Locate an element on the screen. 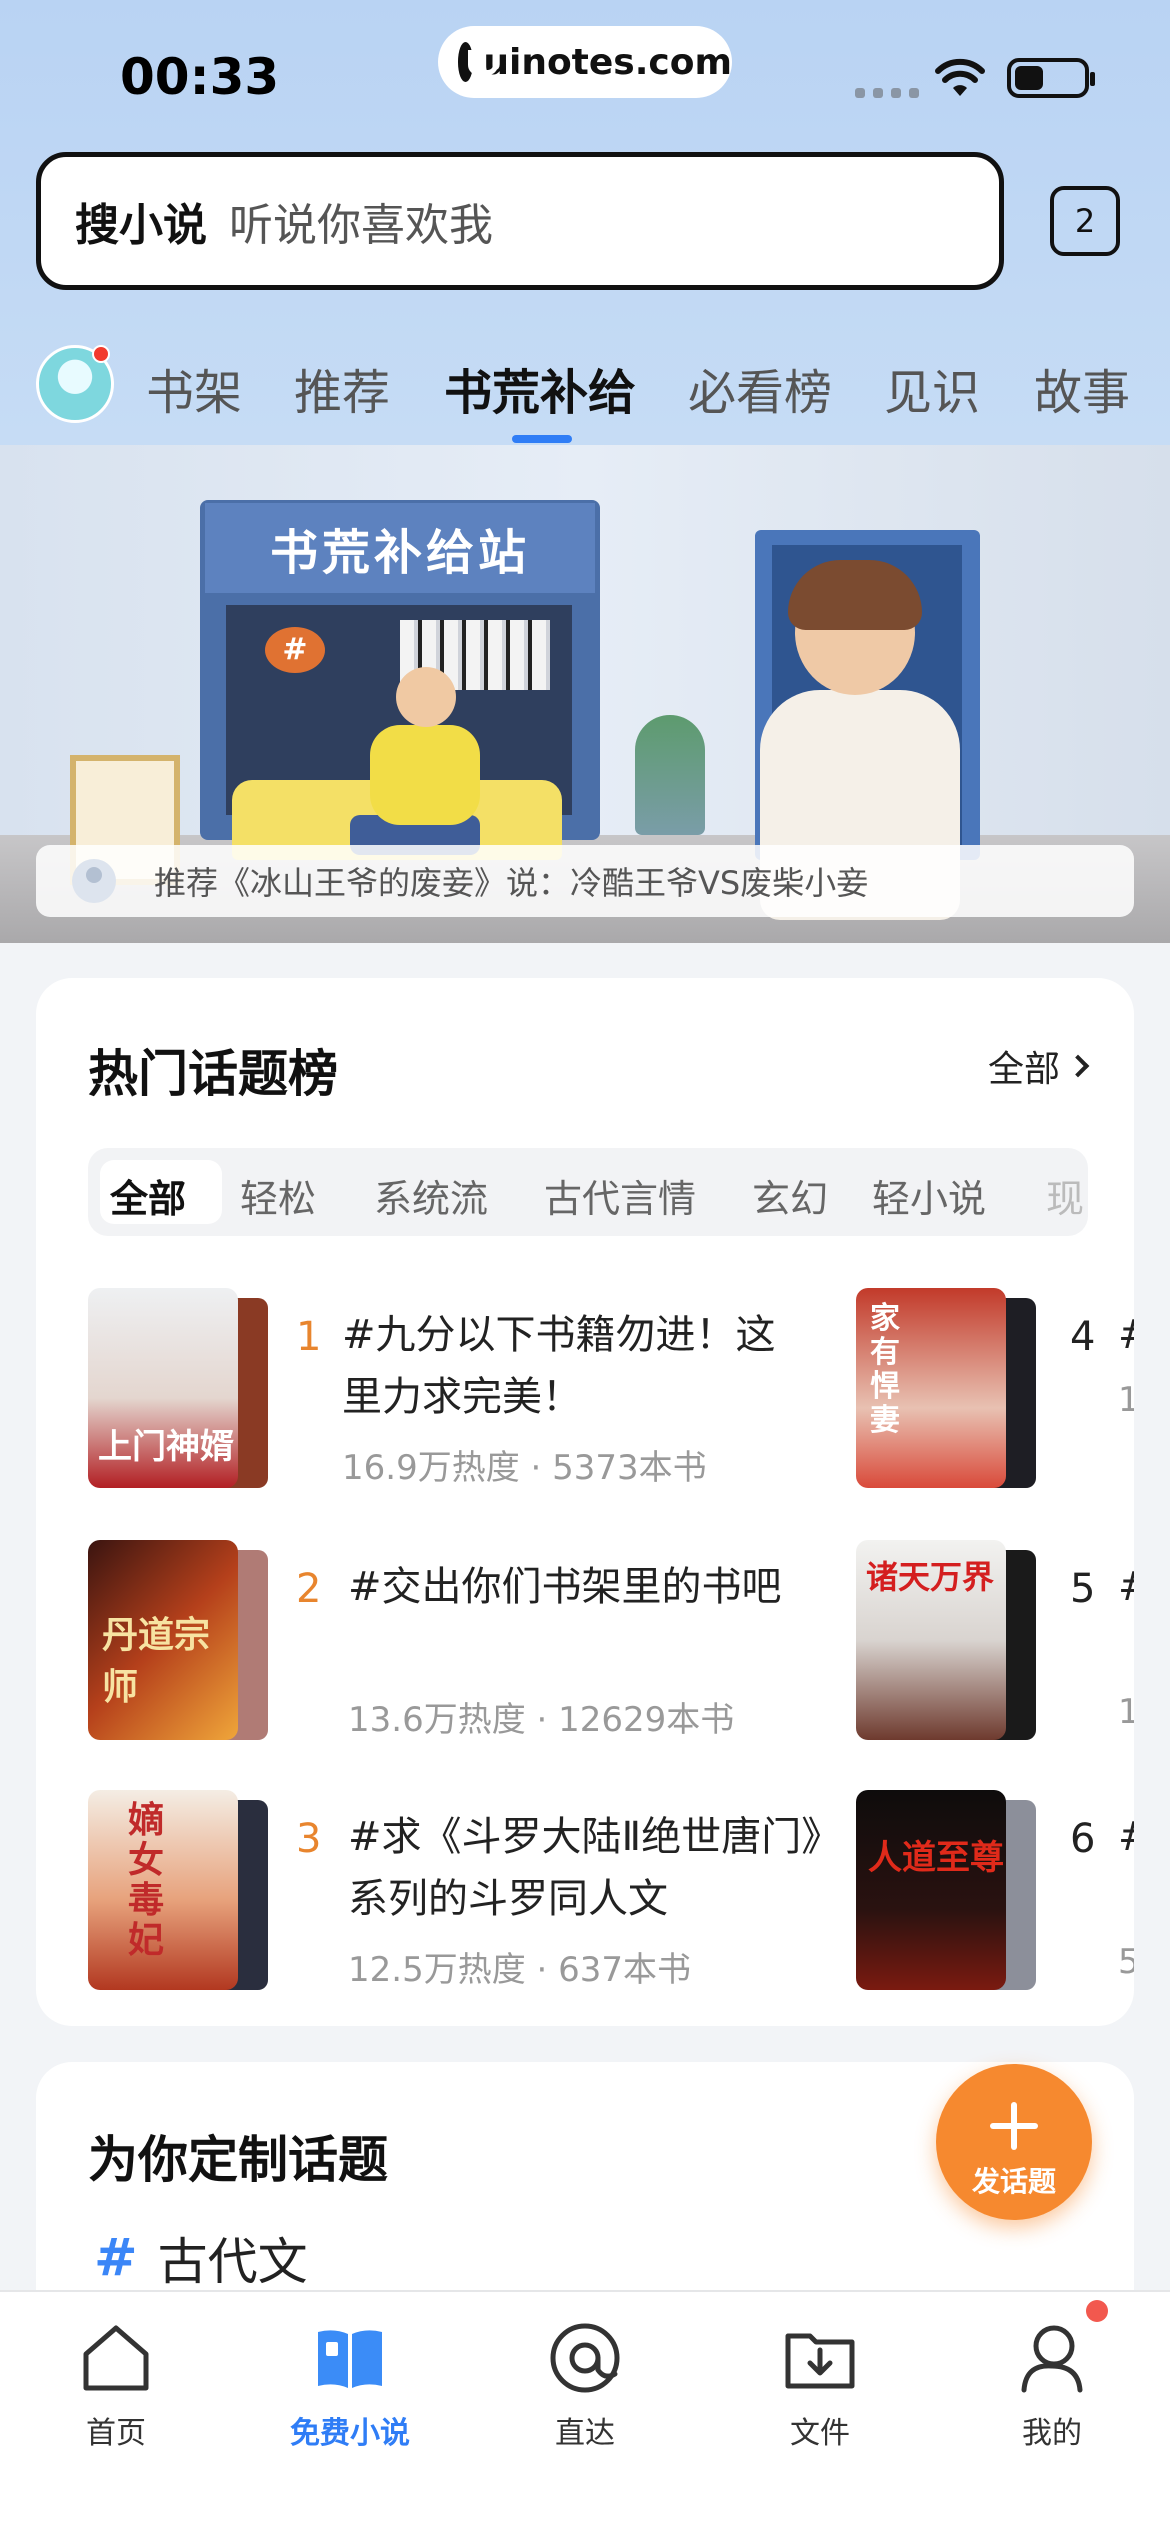 The height and width of the screenshot is (2532, 1170). topic-meta: 5 is located at coordinates (1126, 1962).